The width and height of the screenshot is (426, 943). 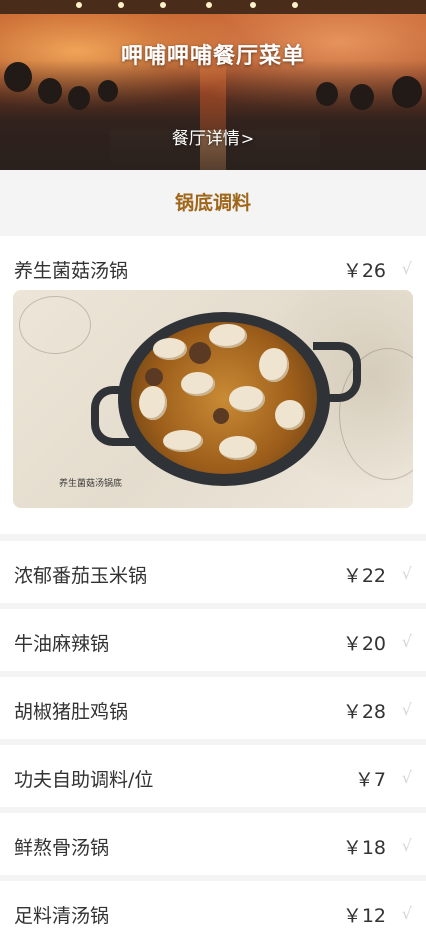 I want to click on menu-item: 胡椒猪肚鸡锅 ￥28 √, so click(x=213, y=708).